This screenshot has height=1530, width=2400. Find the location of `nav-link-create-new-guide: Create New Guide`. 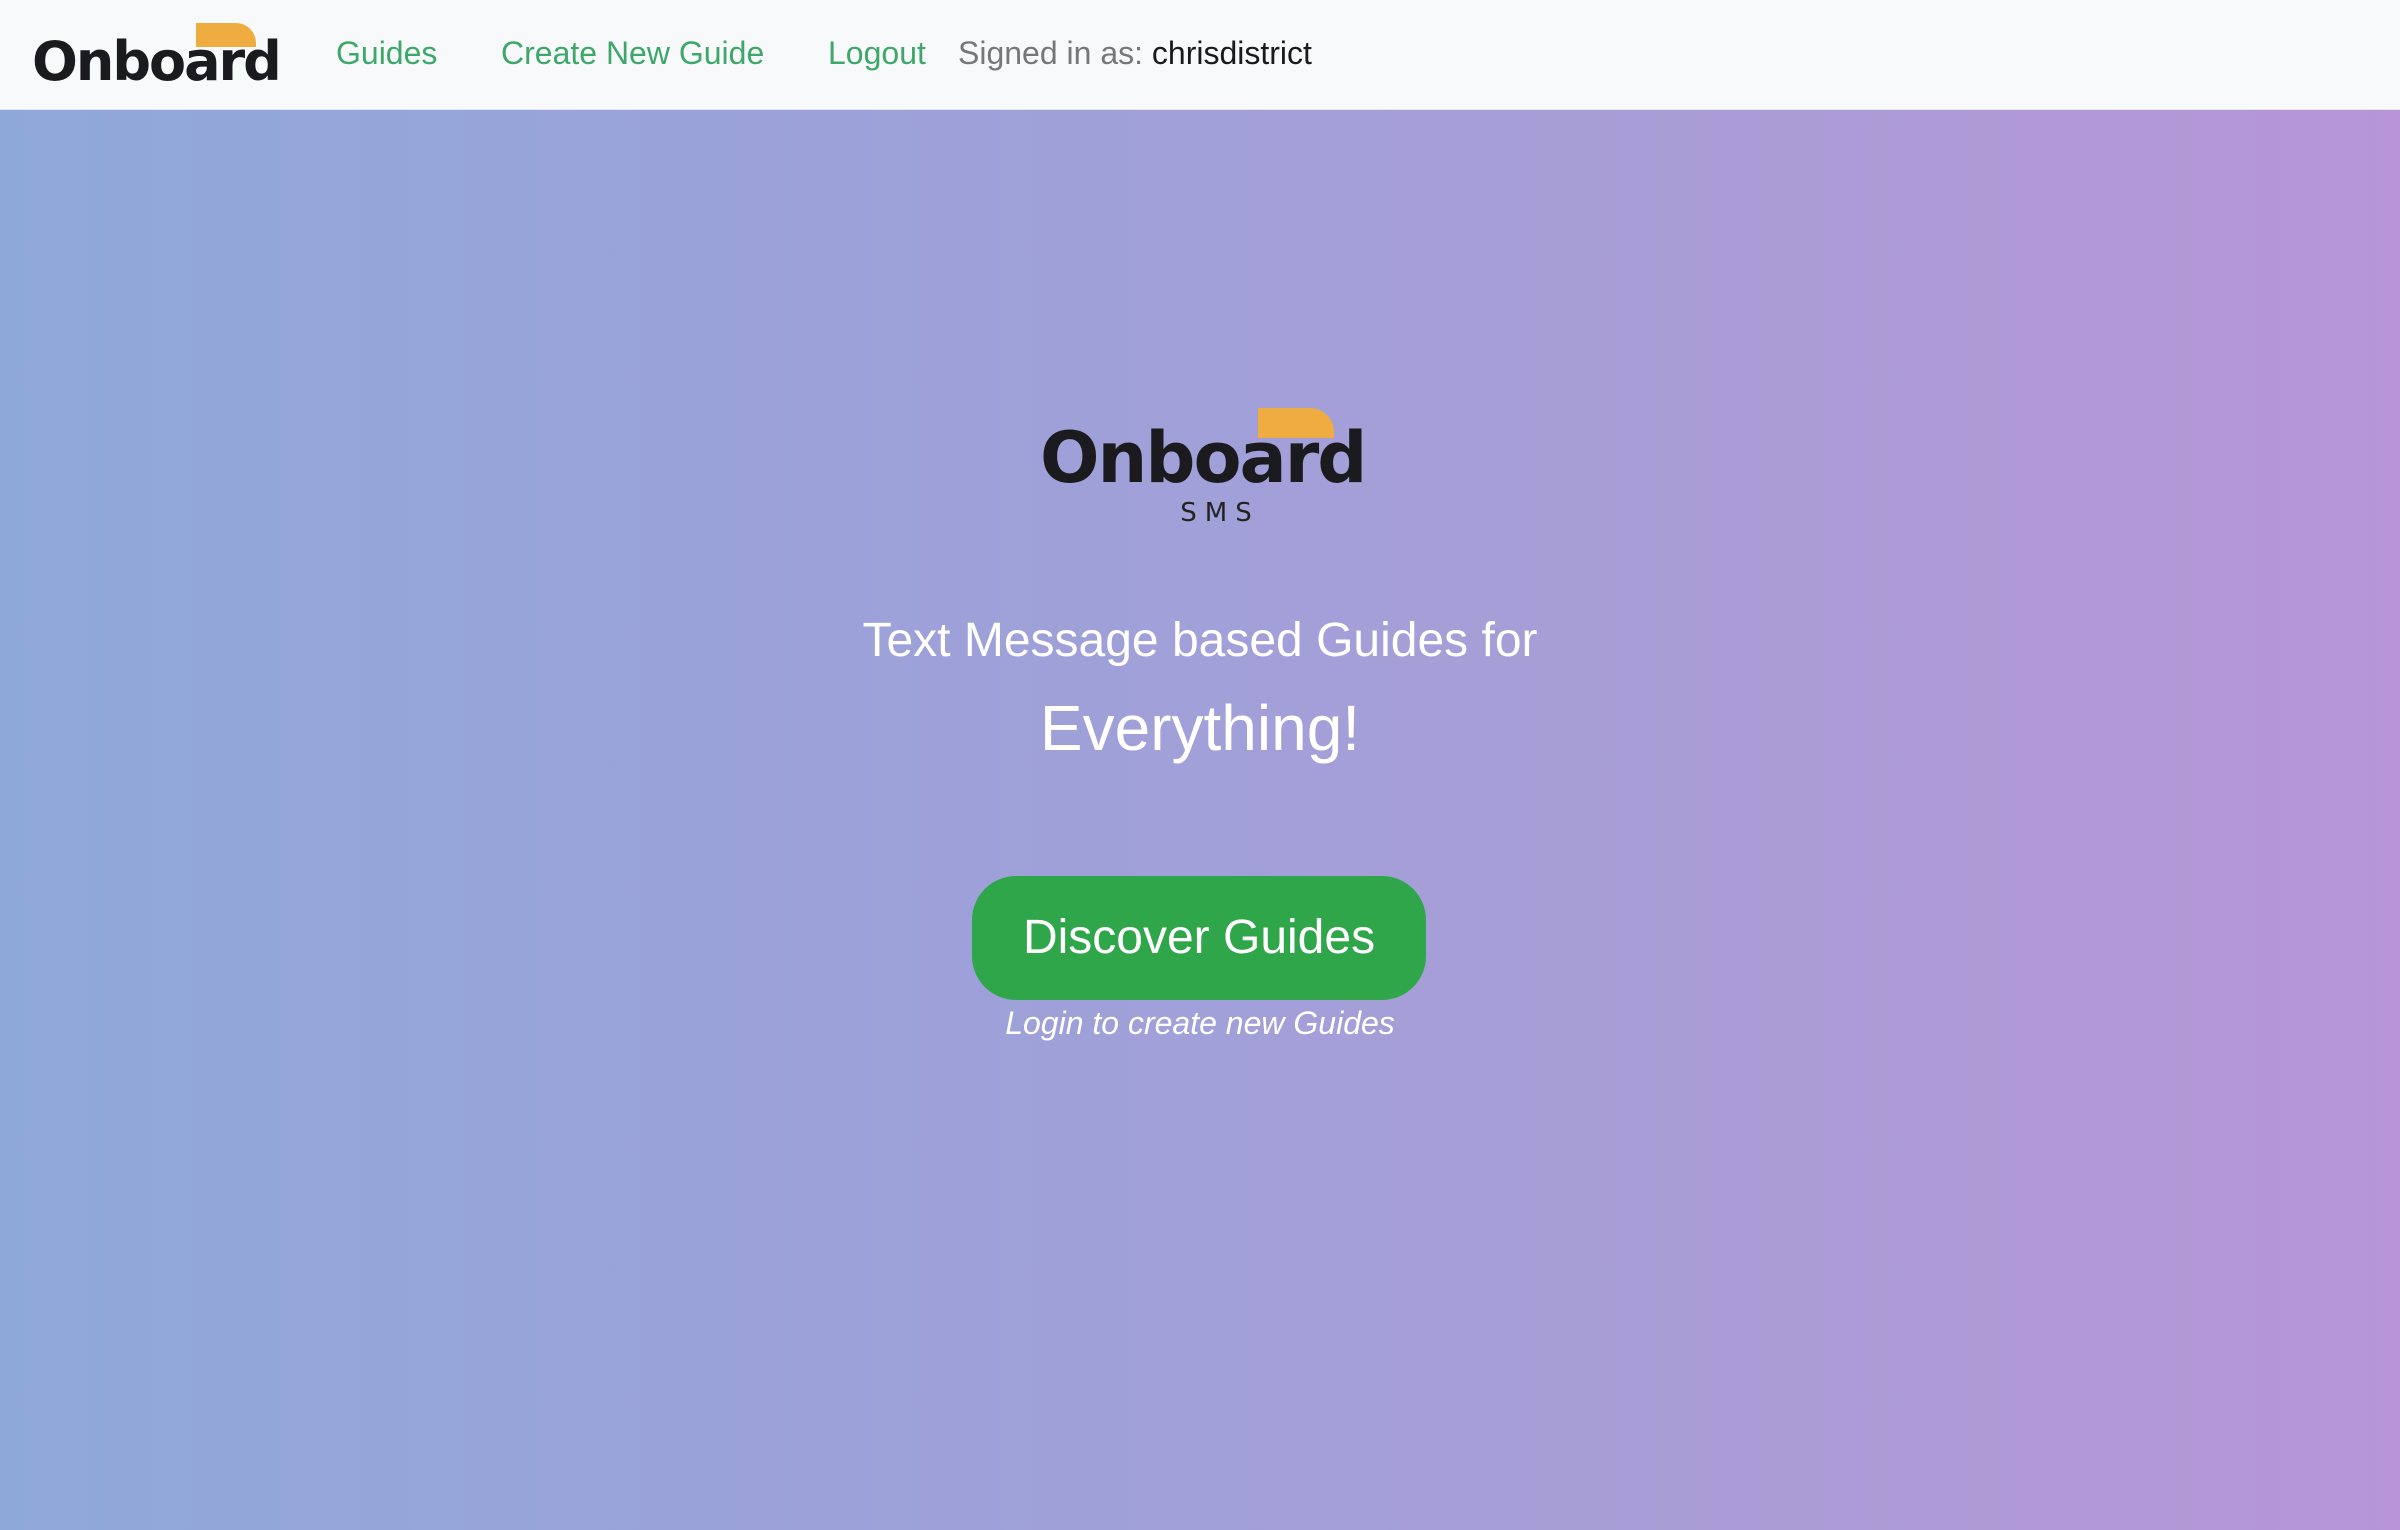

nav-link-create-new-guide: Create New Guide is located at coordinates (632, 53).